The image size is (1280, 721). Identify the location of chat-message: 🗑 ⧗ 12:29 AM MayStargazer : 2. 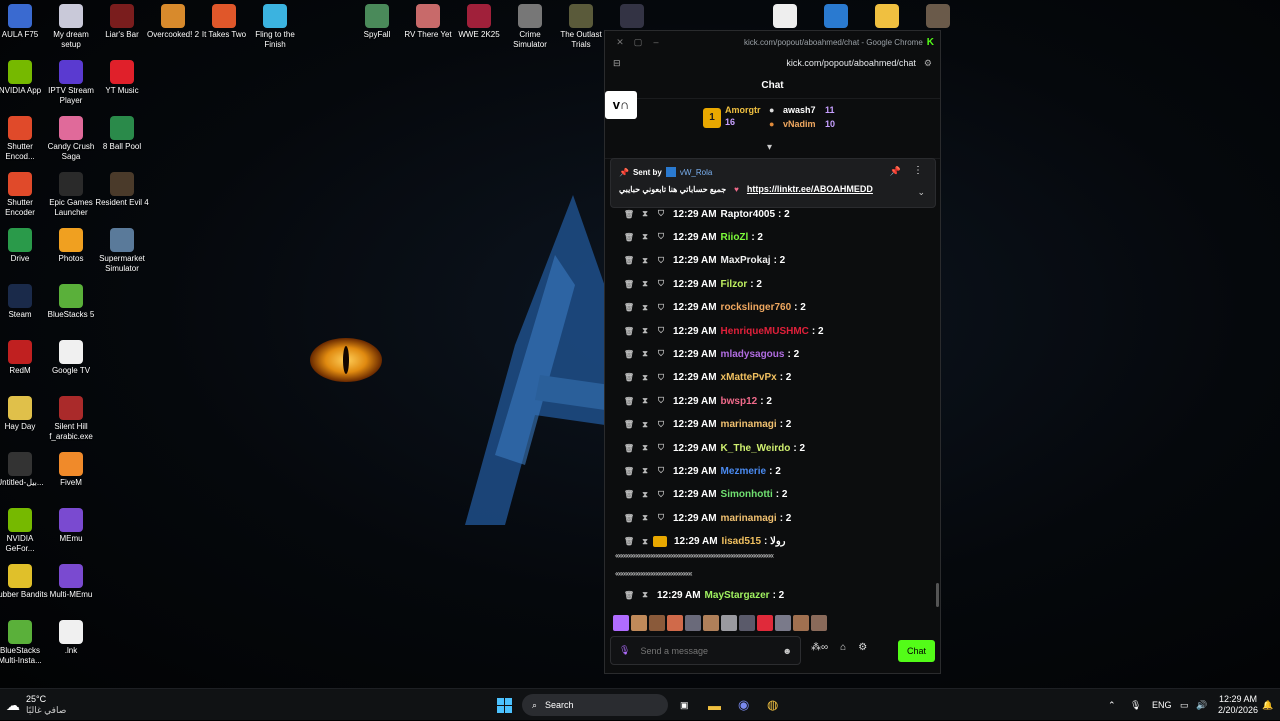
(702, 595).